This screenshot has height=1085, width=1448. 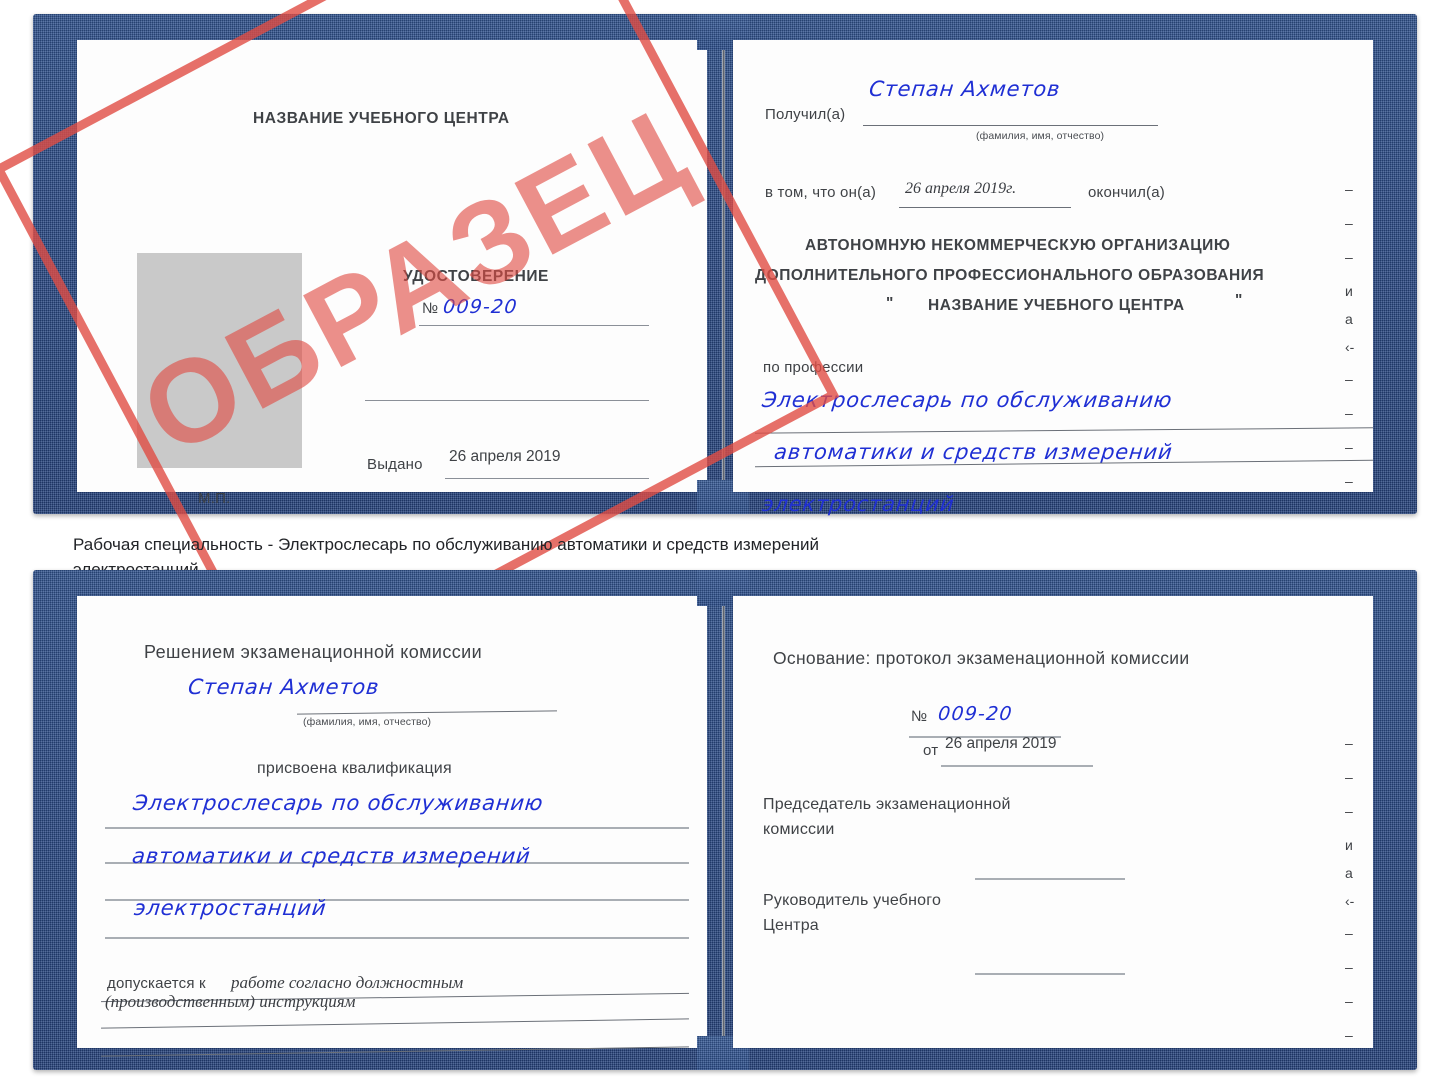 What do you see at coordinates (887, 804) in the screenshot?
I see `chairman-line-1: Председатель экзаменационной` at bounding box center [887, 804].